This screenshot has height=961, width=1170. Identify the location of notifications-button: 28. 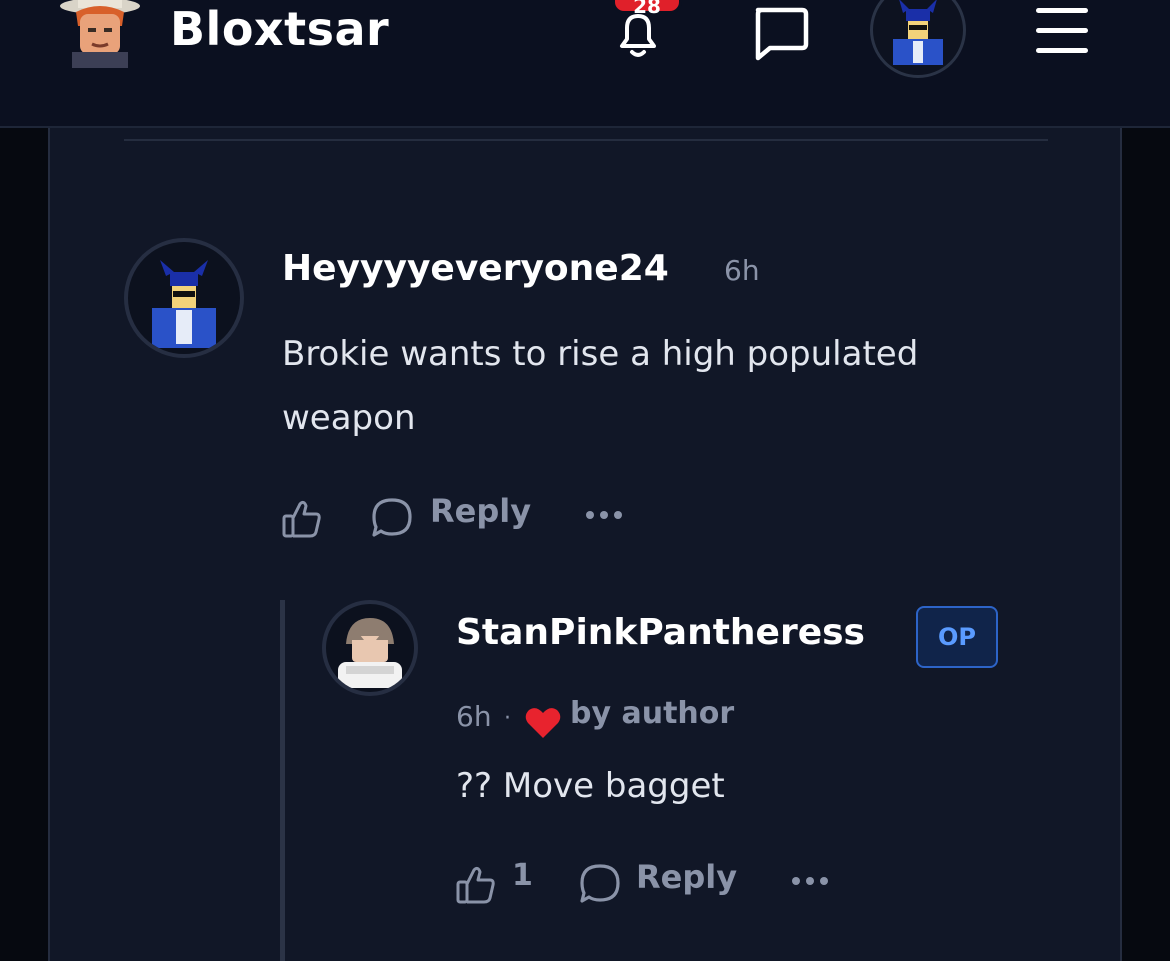
(640, 32).